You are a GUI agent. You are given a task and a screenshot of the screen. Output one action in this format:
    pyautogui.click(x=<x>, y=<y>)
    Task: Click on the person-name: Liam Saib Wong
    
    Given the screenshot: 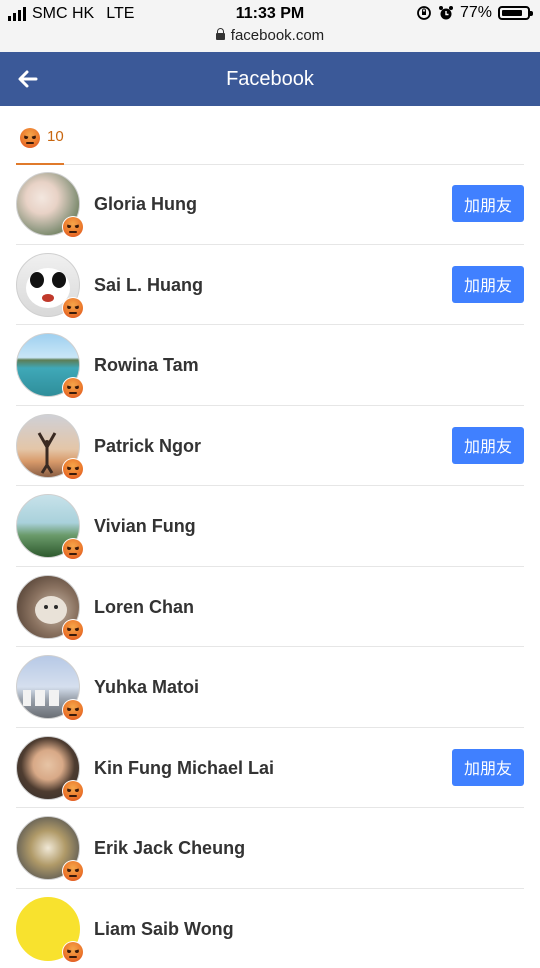 What is the action you would take?
    pyautogui.click(x=164, y=929)
    